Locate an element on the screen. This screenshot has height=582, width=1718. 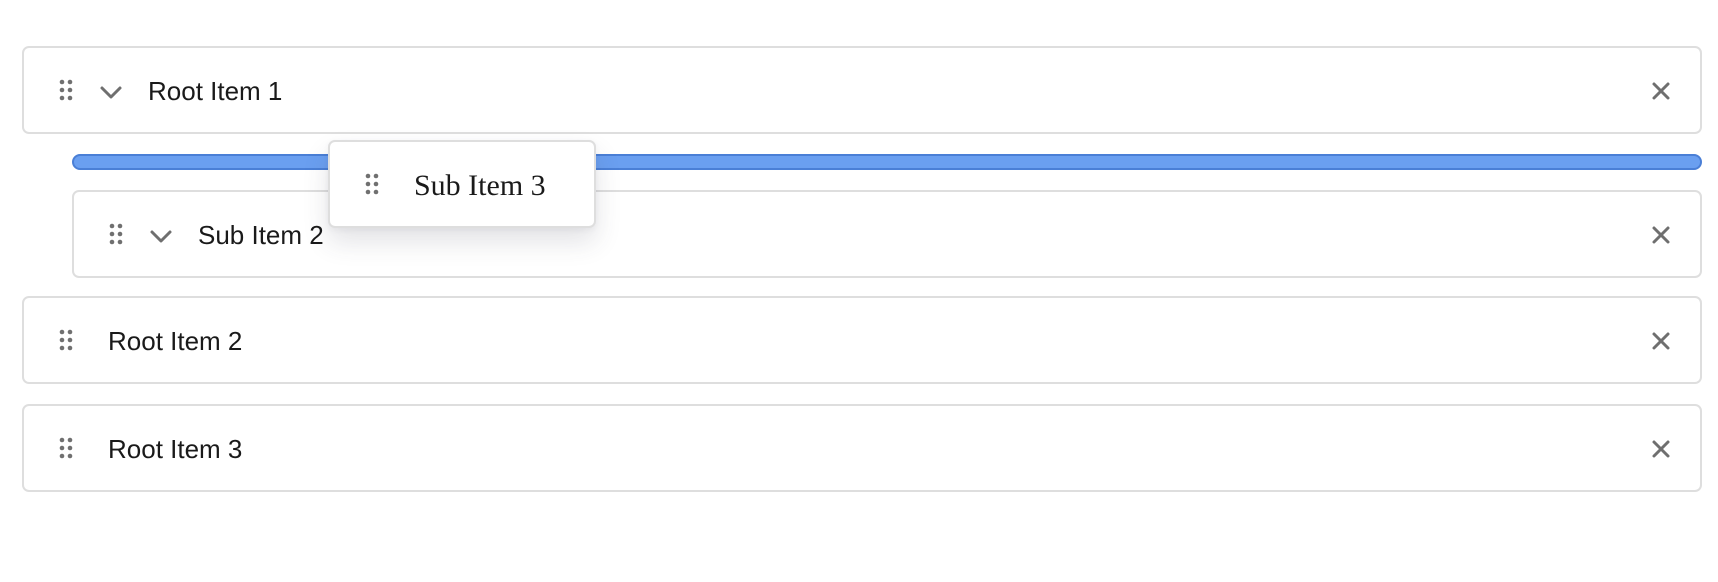
tree-item-root-item-1: Root Item 1 is located at coordinates (862, 90).